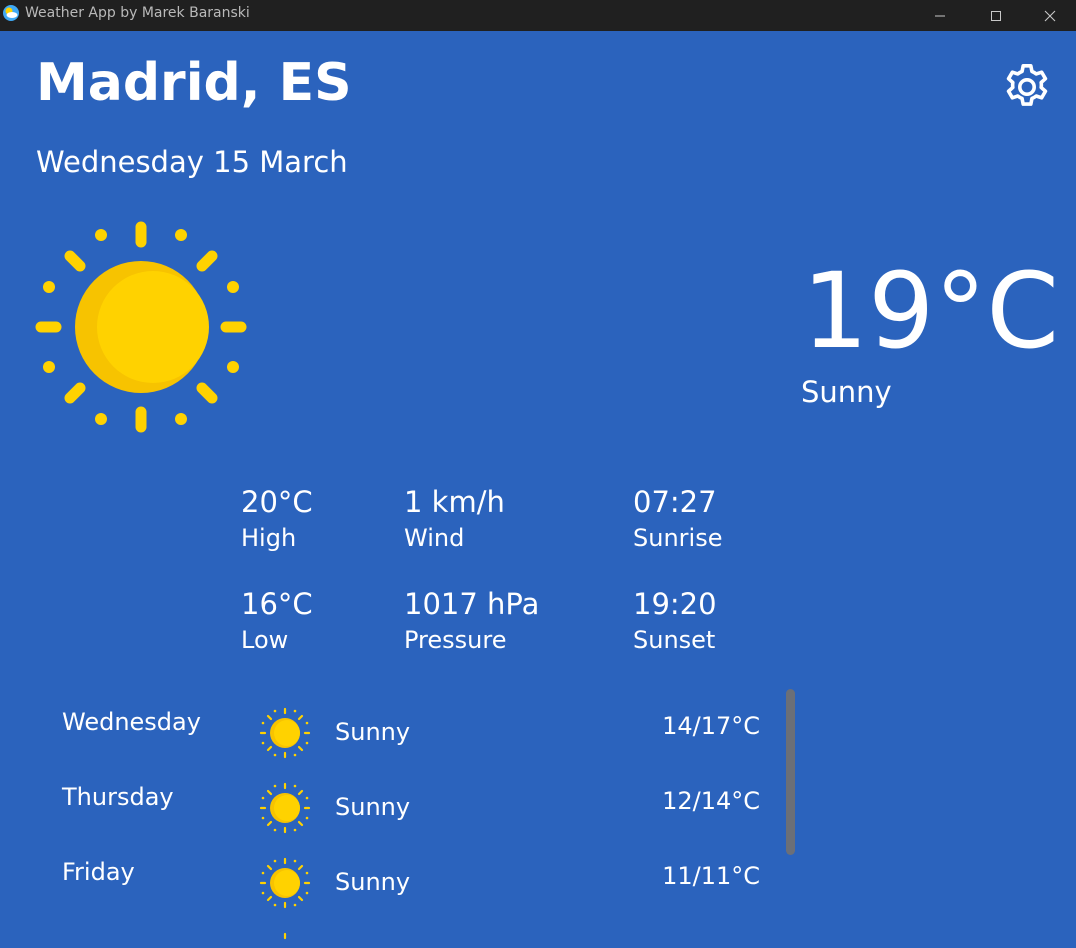 Image resolution: width=1076 pixels, height=948 pixels. Describe the element at coordinates (711, 876) in the screenshot. I see `forecast-temperature-range: 11/11°C` at that location.